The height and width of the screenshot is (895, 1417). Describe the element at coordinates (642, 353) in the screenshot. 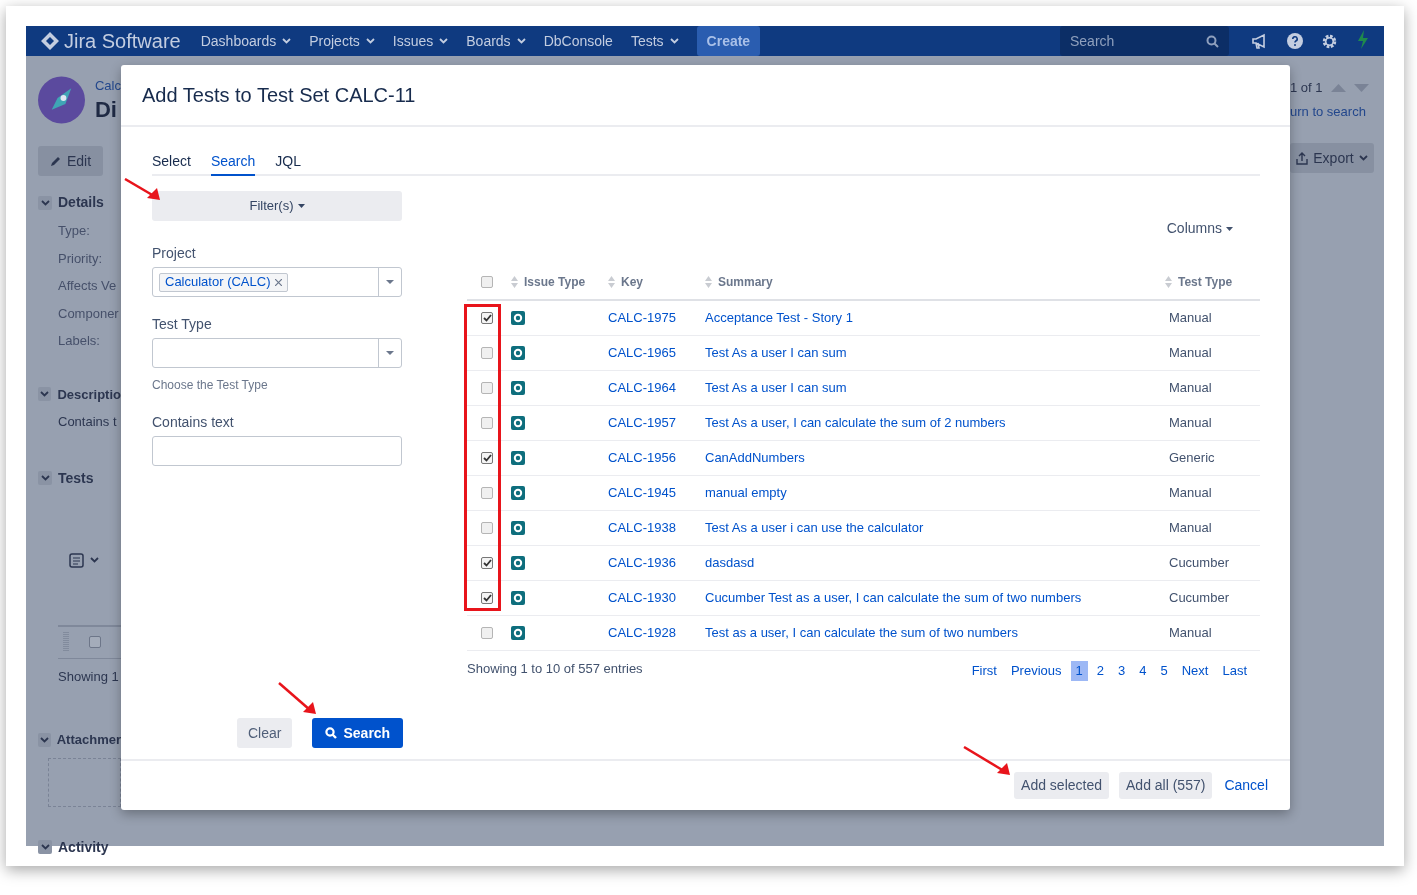

I see `issue-key-link: CALC-1965` at that location.